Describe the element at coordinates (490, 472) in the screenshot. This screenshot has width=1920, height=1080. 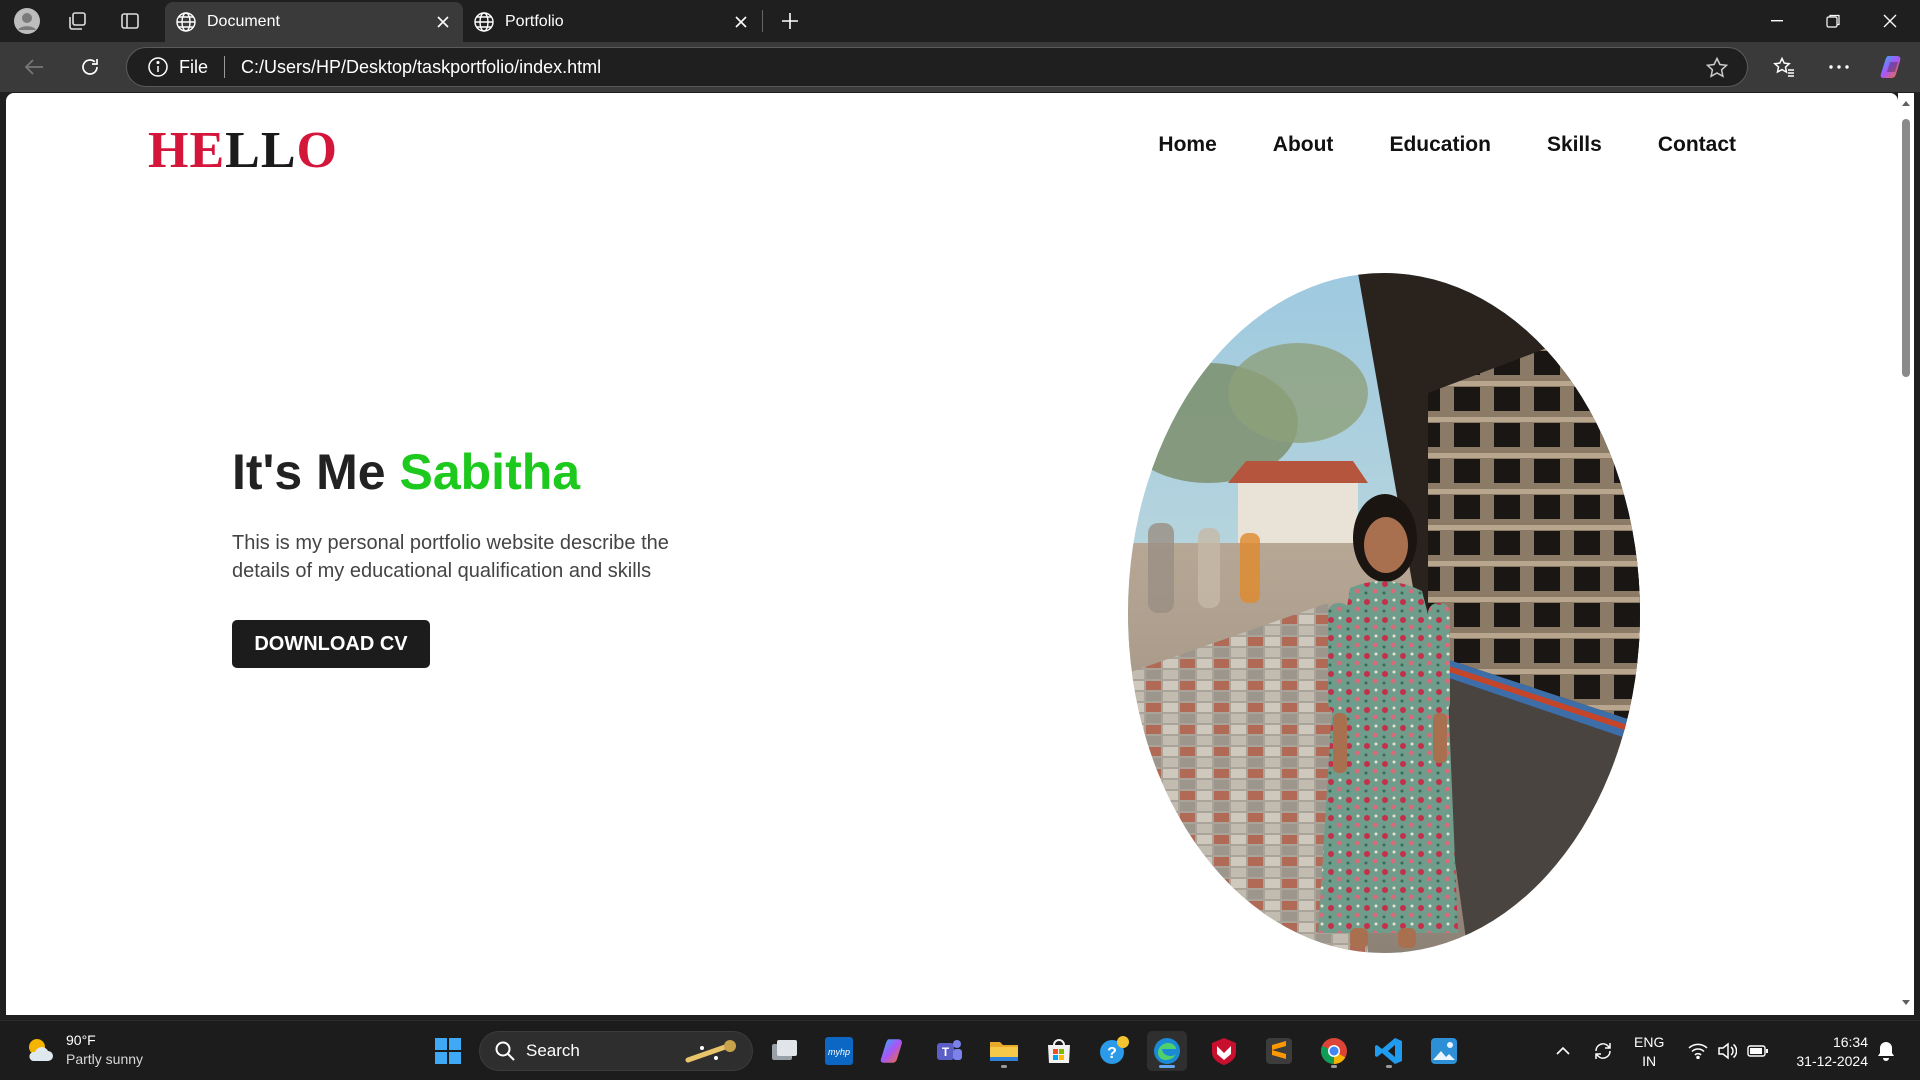
I see `hero-title-name: Sabitha` at that location.